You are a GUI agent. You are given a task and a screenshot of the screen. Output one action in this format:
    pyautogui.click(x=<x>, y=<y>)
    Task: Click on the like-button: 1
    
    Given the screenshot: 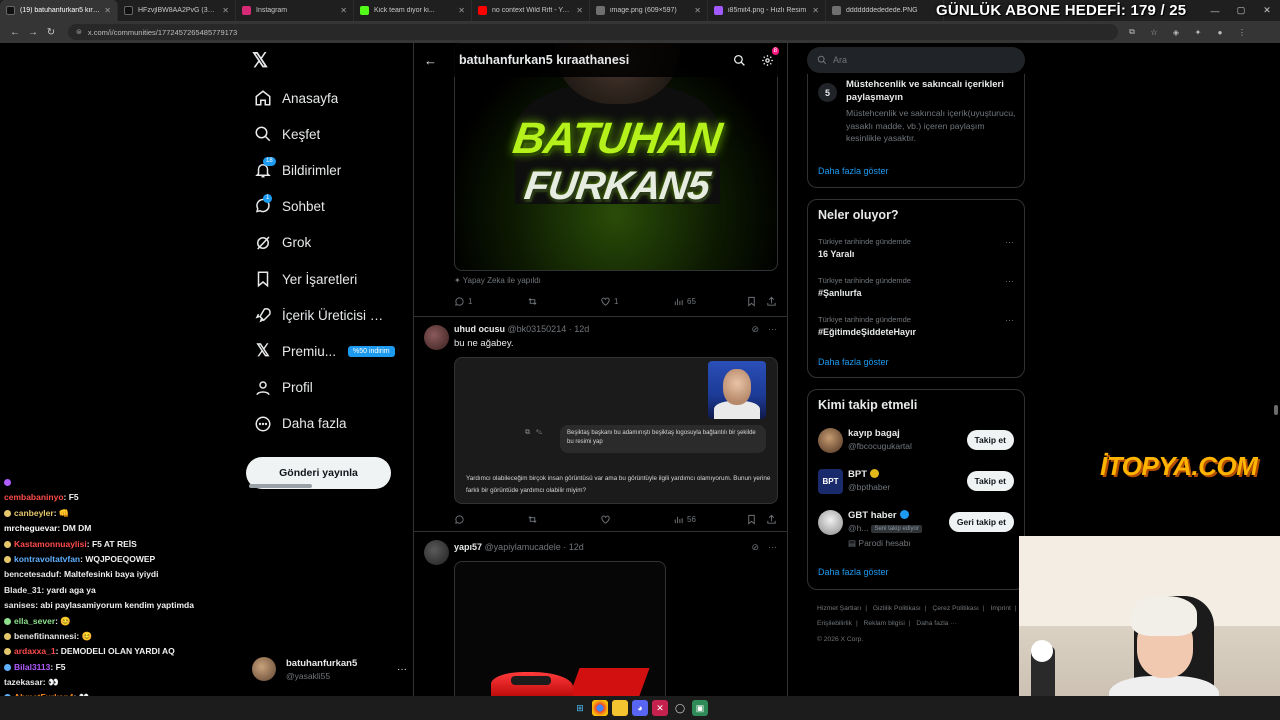 What is the action you would take?
    pyautogui.click(x=609, y=301)
    